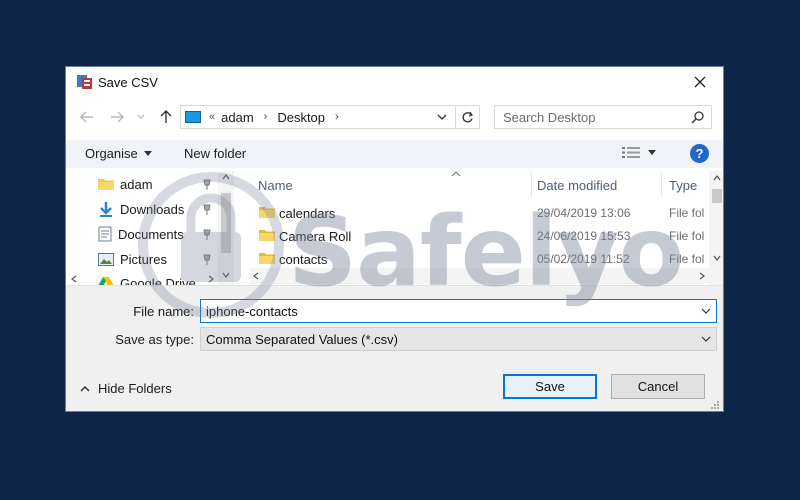 The height and width of the screenshot is (500, 800). I want to click on title-bar: Save CSV, so click(394, 82).